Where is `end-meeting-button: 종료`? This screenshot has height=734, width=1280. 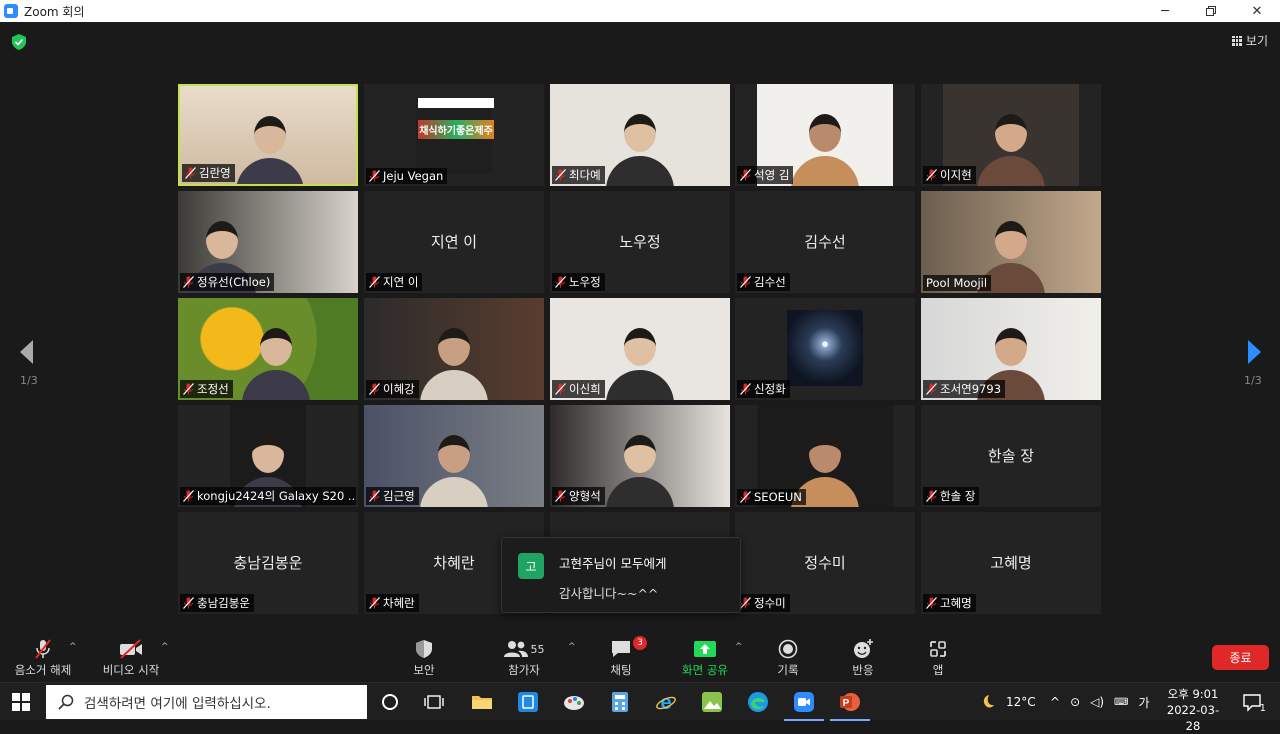 end-meeting-button: 종료 is located at coordinates (1240, 657).